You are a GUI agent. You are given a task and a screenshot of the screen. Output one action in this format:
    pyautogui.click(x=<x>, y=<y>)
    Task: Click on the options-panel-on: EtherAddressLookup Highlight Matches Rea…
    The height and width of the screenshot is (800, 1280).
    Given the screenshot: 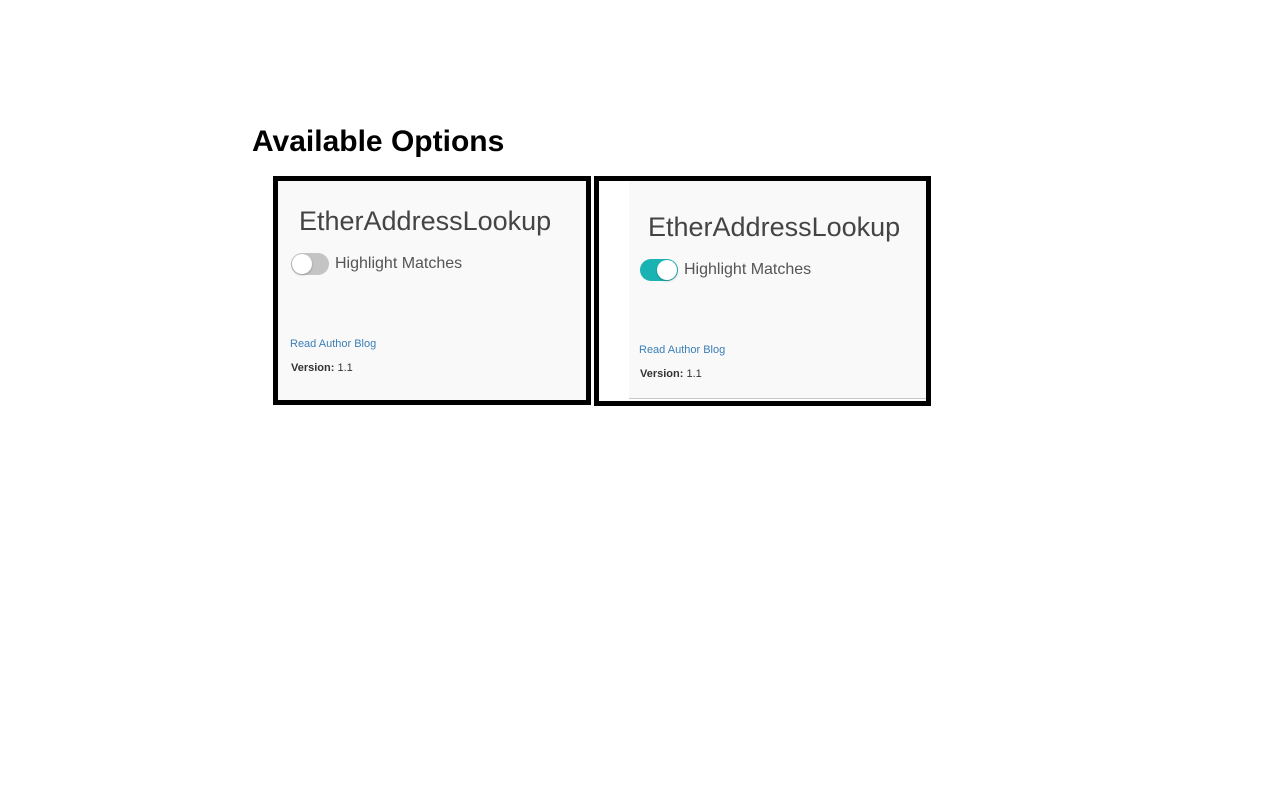 What is the action you would take?
    pyautogui.click(x=762, y=291)
    